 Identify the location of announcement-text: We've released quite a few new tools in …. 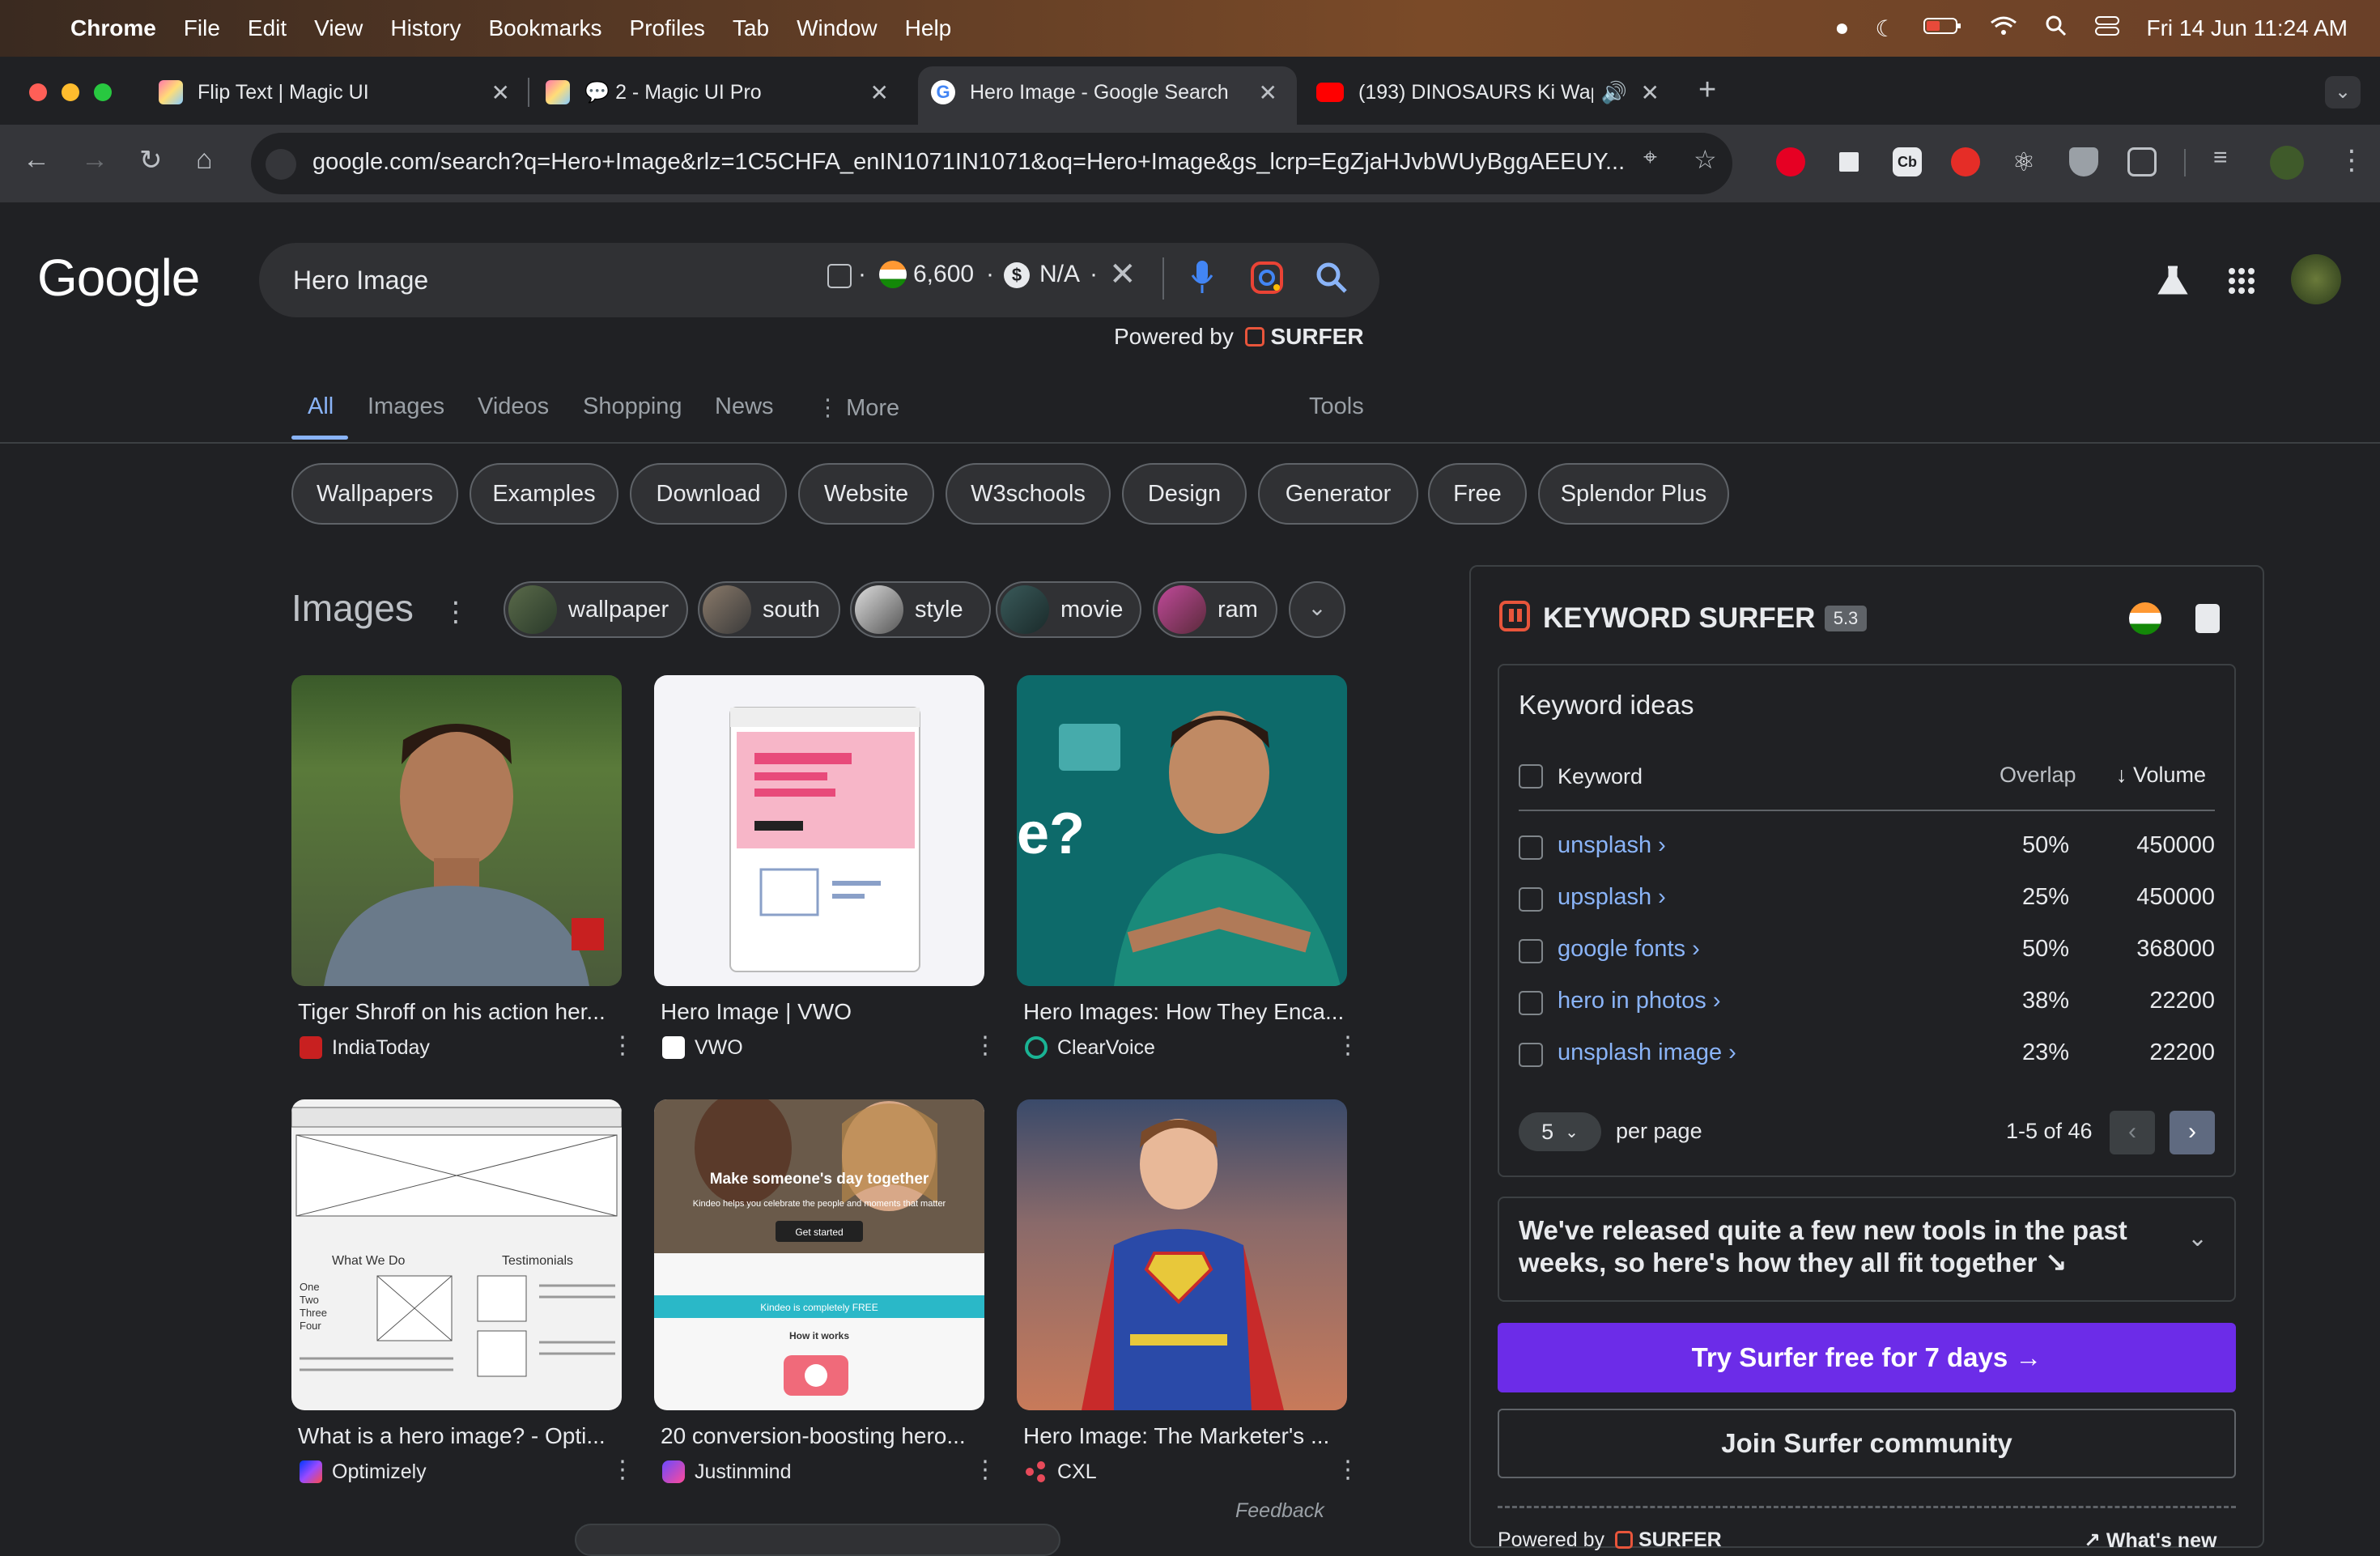
(1827, 1246).